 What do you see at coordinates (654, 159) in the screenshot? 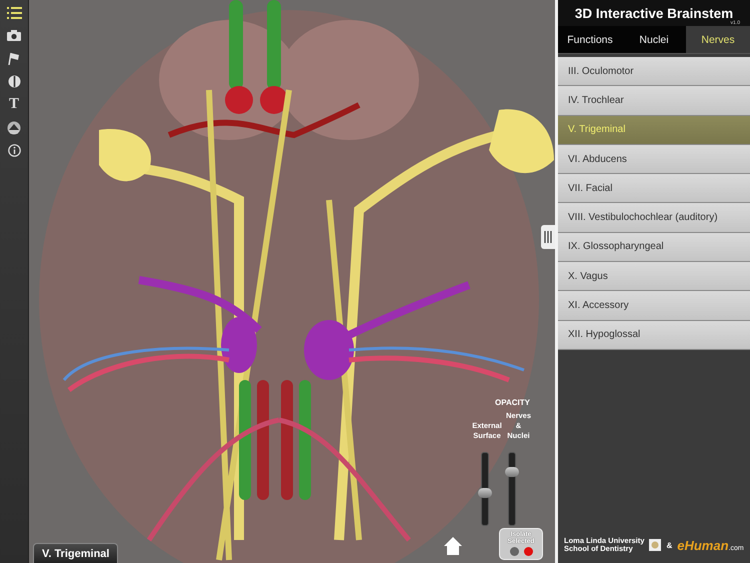
I see `nerve-list-item: VI. Abducens` at bounding box center [654, 159].